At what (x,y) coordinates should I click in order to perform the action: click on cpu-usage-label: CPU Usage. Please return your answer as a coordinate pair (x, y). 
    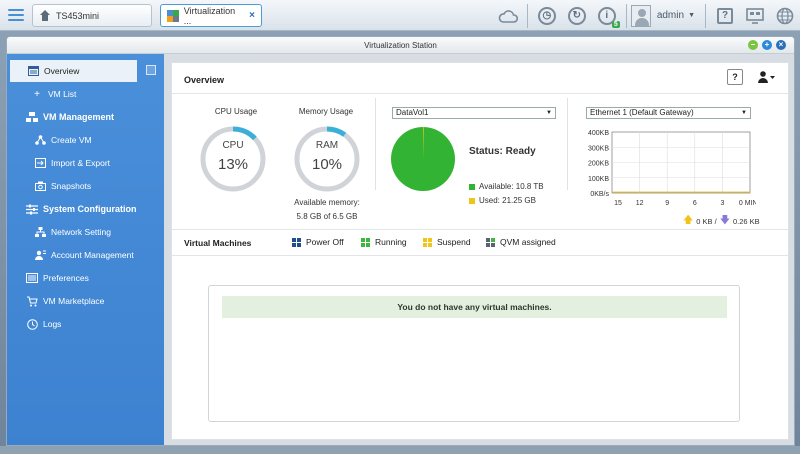
    Looking at the image, I should click on (236, 111).